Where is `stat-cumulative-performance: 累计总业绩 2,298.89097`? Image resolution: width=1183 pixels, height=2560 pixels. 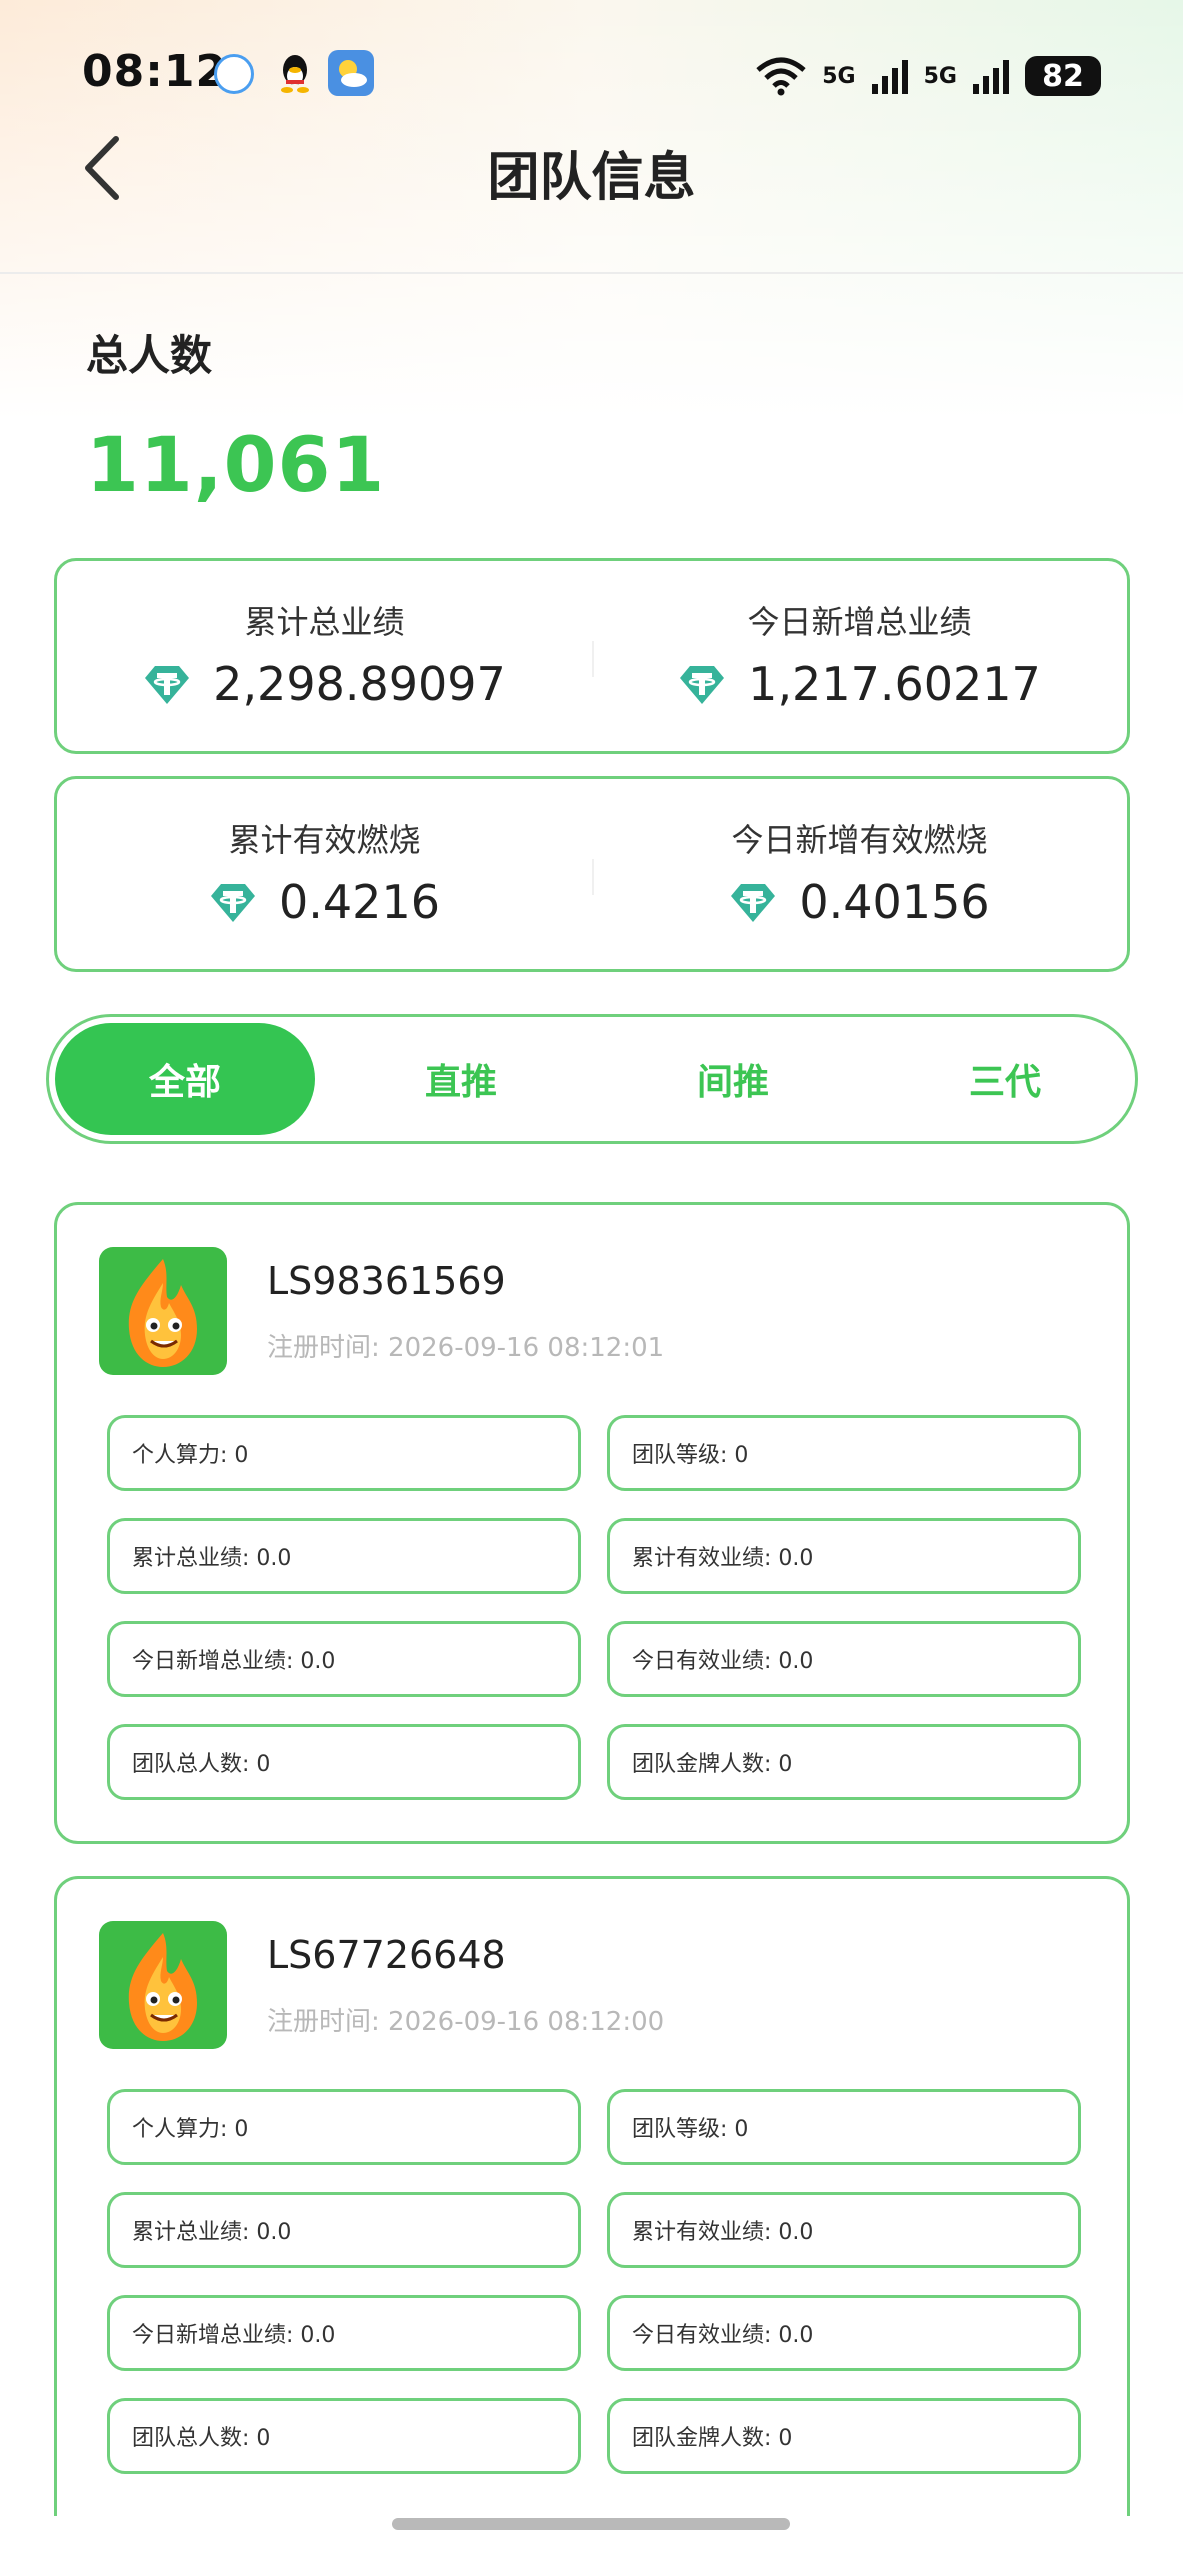 stat-cumulative-performance: 累计总业绩 2,298.89097 is located at coordinates (324, 656).